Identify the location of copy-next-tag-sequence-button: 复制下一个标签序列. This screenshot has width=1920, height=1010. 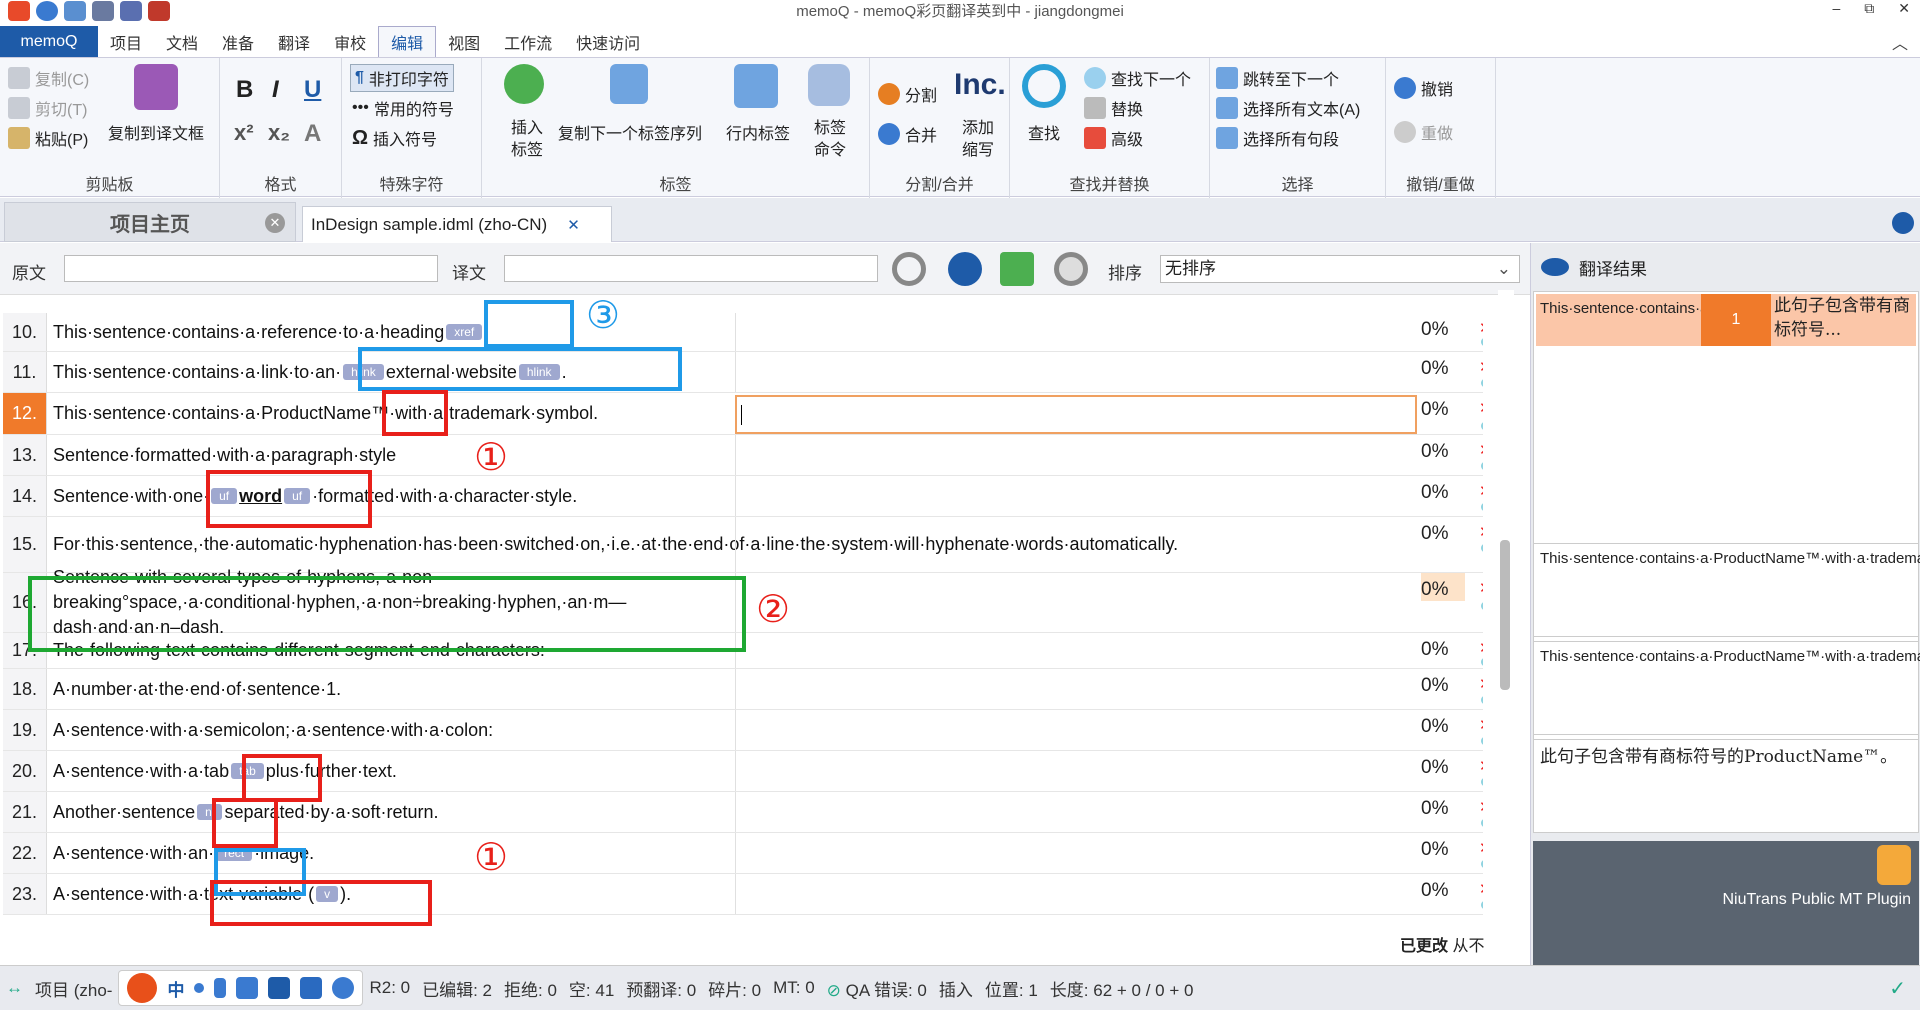
(630, 132).